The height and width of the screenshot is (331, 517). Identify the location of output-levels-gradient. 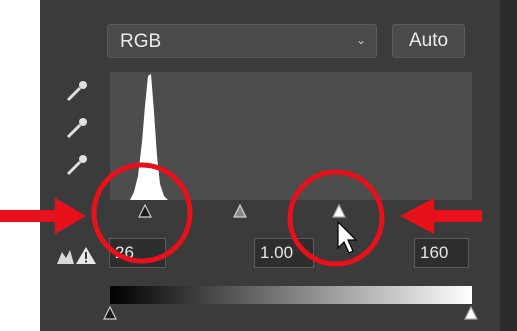
(291, 295).